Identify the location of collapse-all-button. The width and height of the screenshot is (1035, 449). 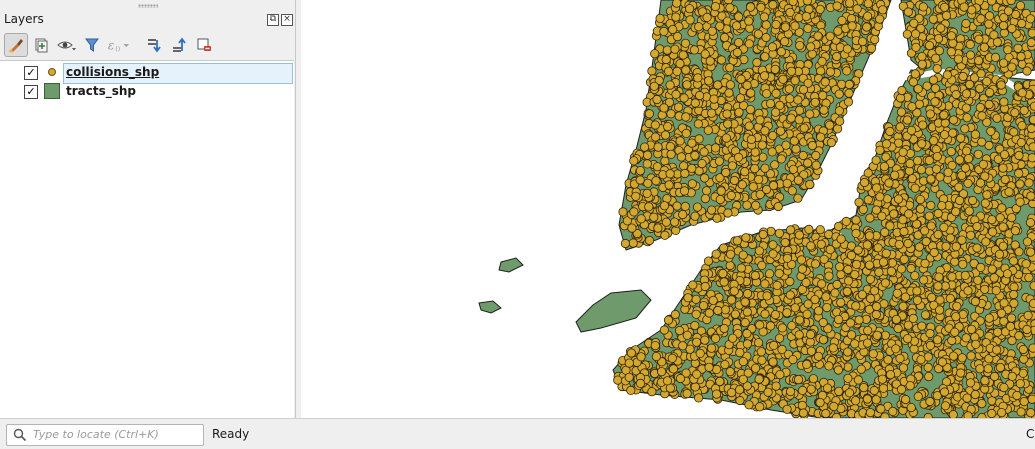
(179, 45).